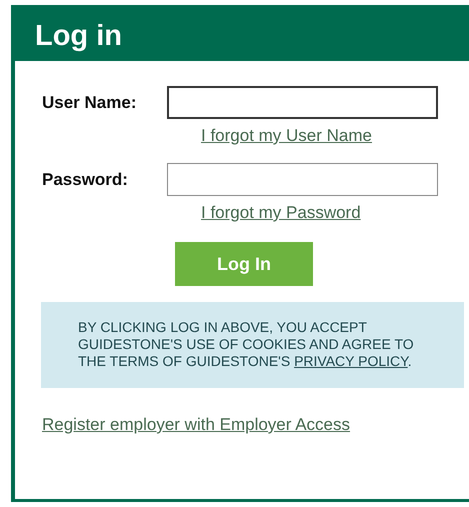  Describe the element at coordinates (85, 179) in the screenshot. I see `field-label: Password:` at that location.